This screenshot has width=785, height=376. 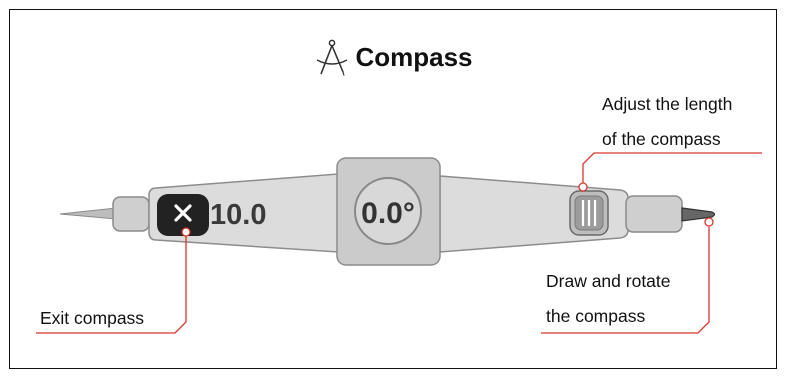 I want to click on callout-draw-rotate-line2: the compass, so click(x=596, y=316).